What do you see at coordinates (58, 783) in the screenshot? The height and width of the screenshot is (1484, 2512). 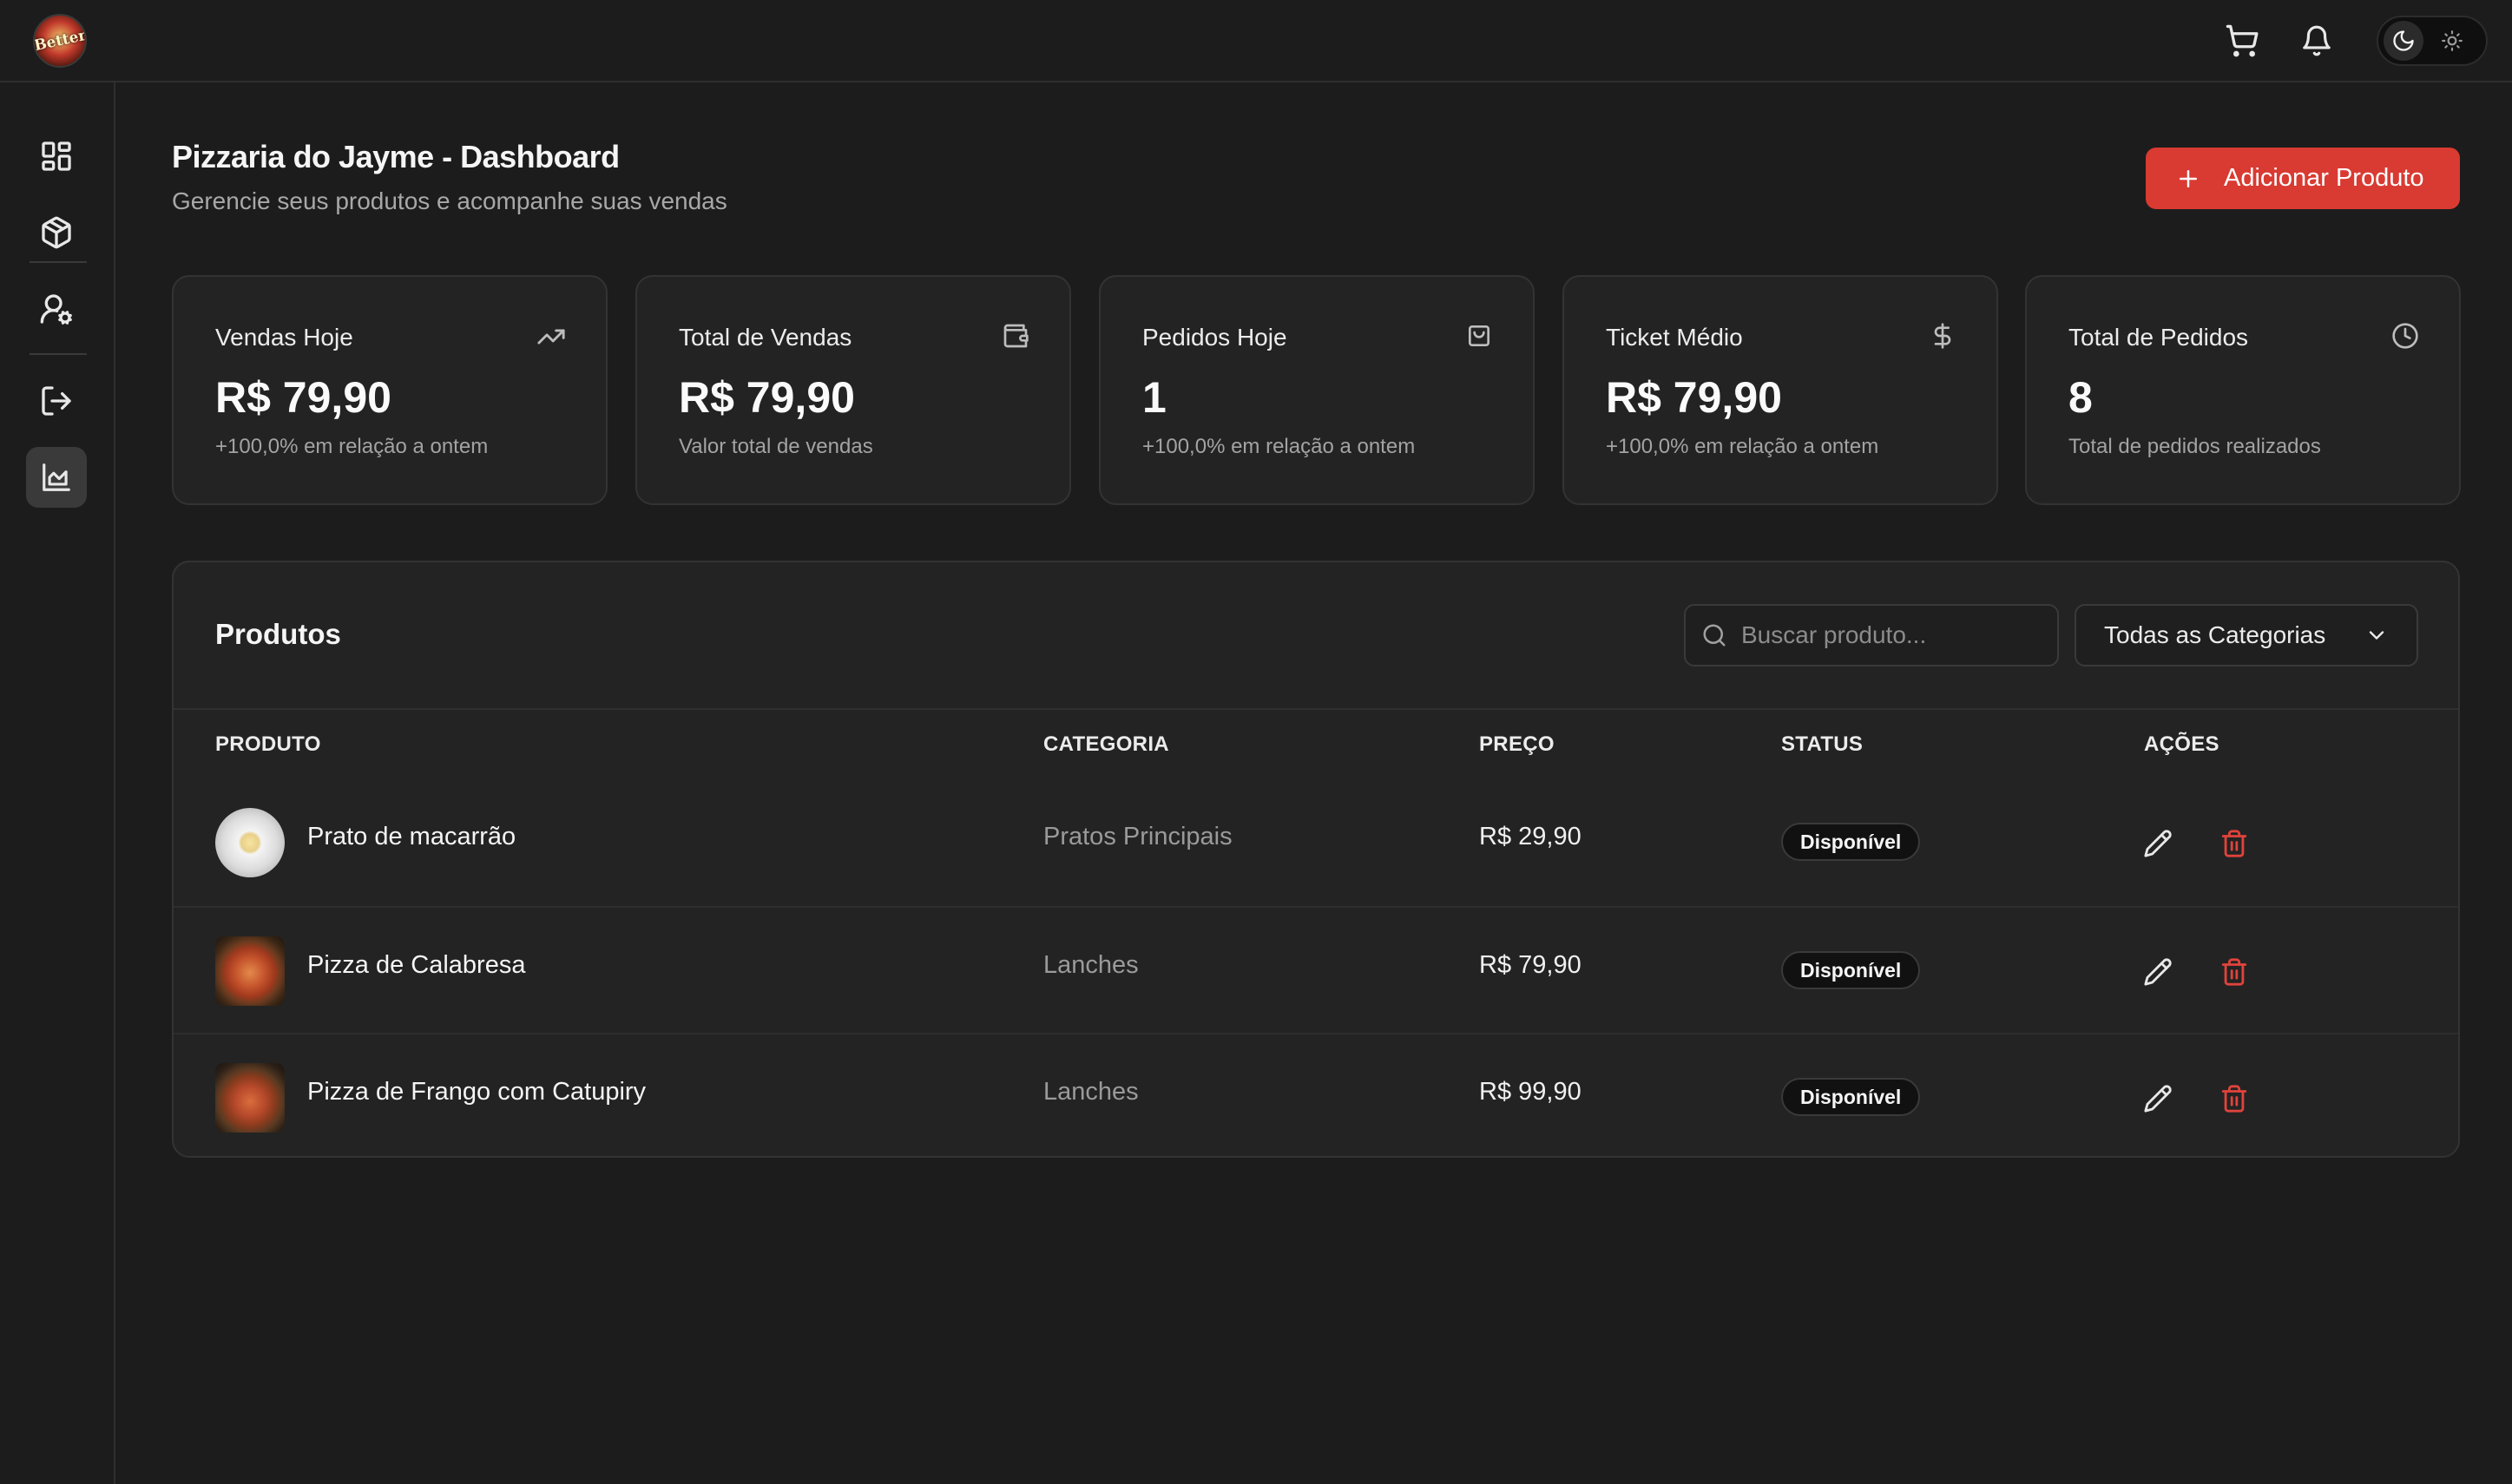 I see `sidebar` at bounding box center [58, 783].